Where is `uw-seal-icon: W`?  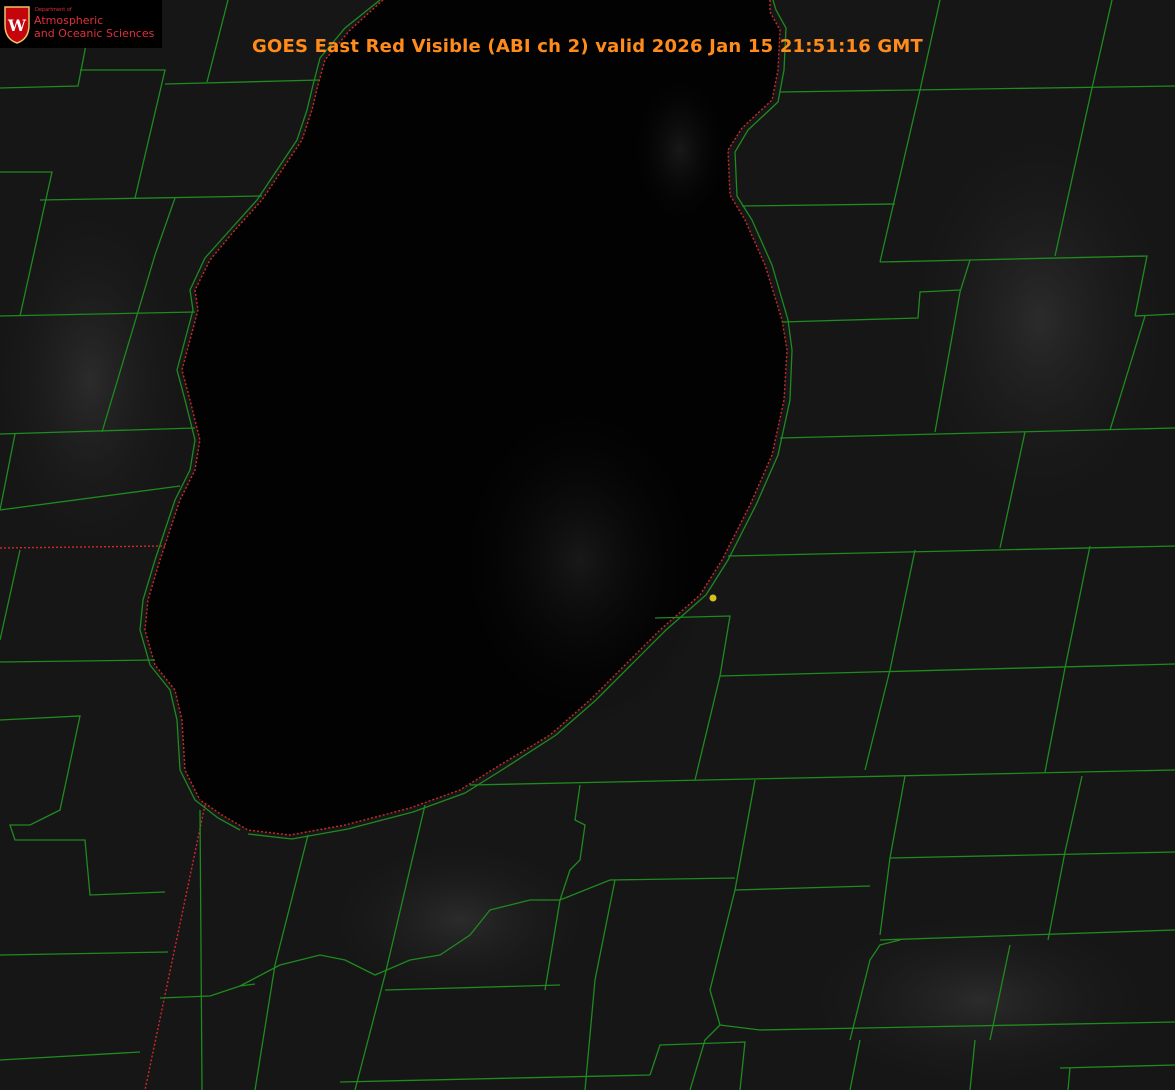
uw-seal-icon: W is located at coordinates (17, 25).